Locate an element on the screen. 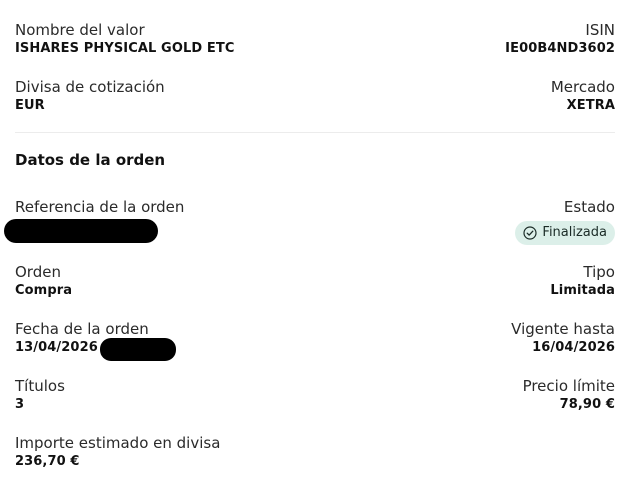  market-cell: Mercado XETRA is located at coordinates (583, 95).